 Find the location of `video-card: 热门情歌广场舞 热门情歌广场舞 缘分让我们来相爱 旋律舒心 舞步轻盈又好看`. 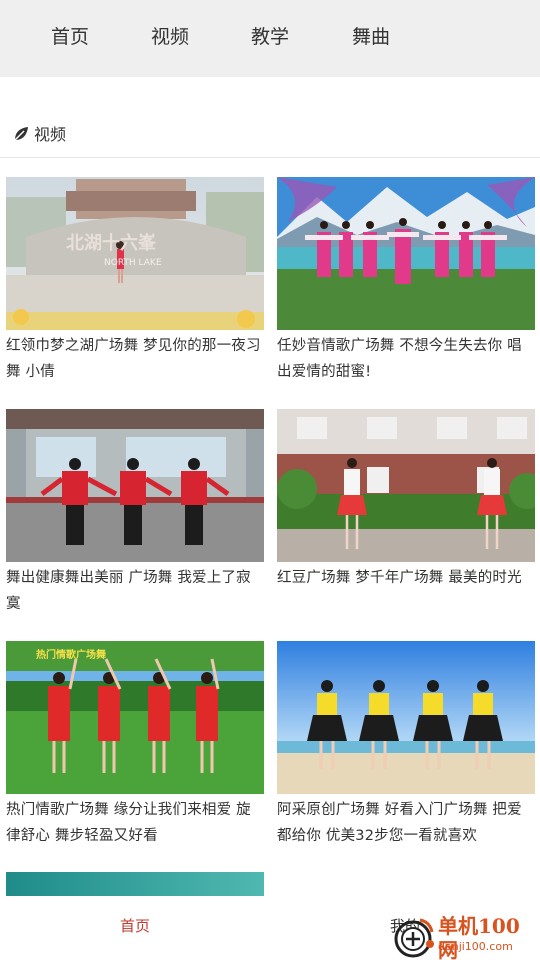

video-card: 热门情歌广场舞 热门情歌广场舞 缘分让我们来相爱 旋律舒心 舞步轻盈又好看 is located at coordinates (135, 745).